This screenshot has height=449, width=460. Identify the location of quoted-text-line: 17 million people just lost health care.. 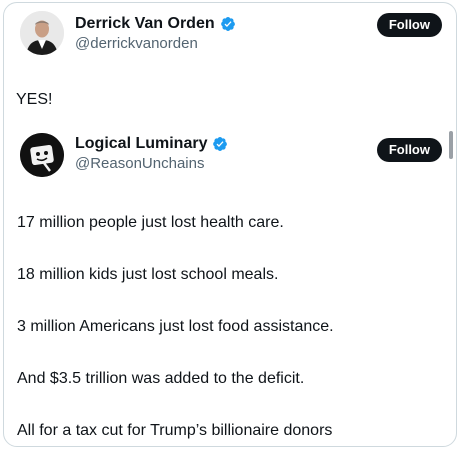
(150, 222).